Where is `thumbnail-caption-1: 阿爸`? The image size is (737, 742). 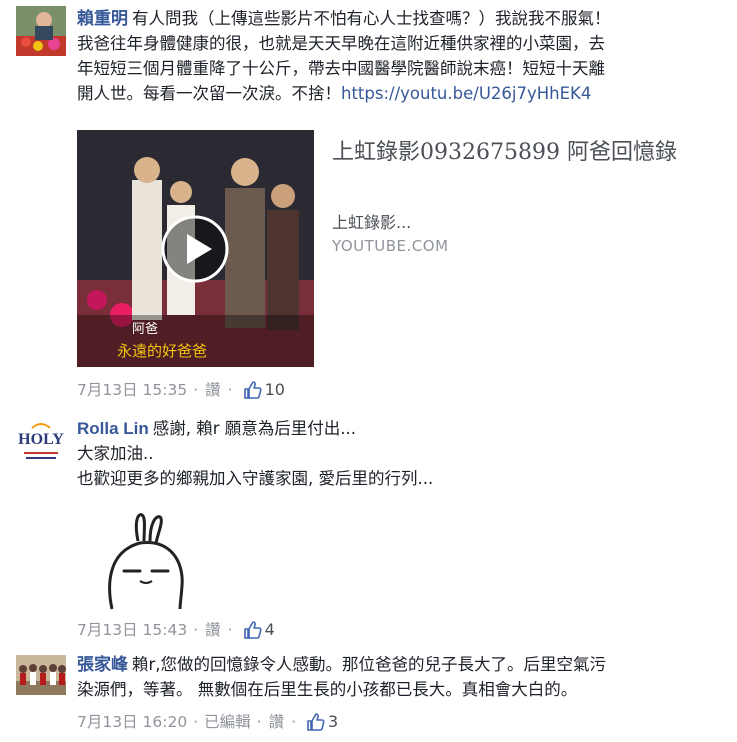
thumbnail-caption-1: 阿爸 is located at coordinates (145, 328).